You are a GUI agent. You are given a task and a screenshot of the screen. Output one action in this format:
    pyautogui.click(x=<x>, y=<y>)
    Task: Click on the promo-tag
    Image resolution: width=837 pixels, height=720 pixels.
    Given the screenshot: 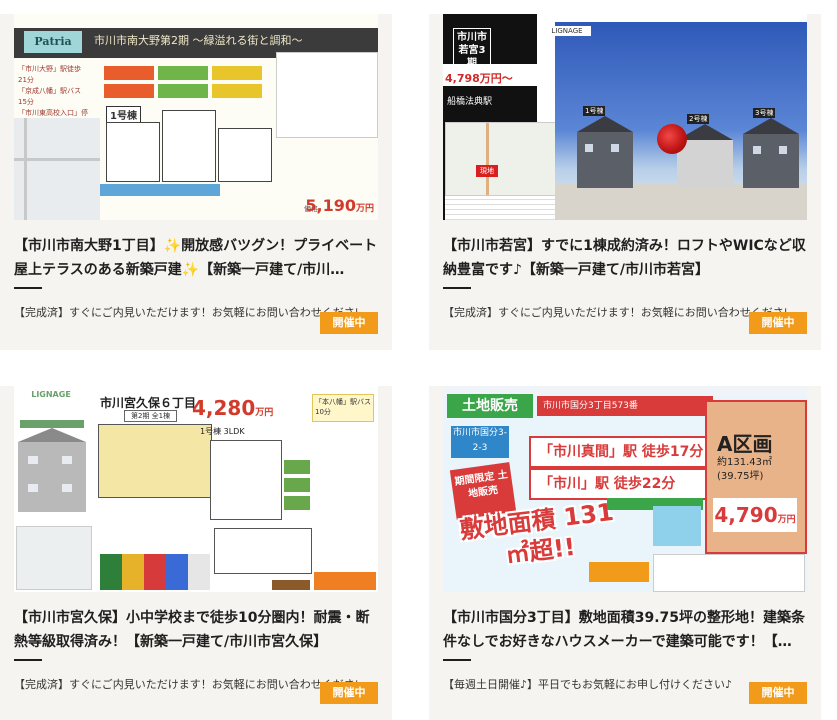 What is the action you would take?
    pyautogui.click(x=619, y=572)
    